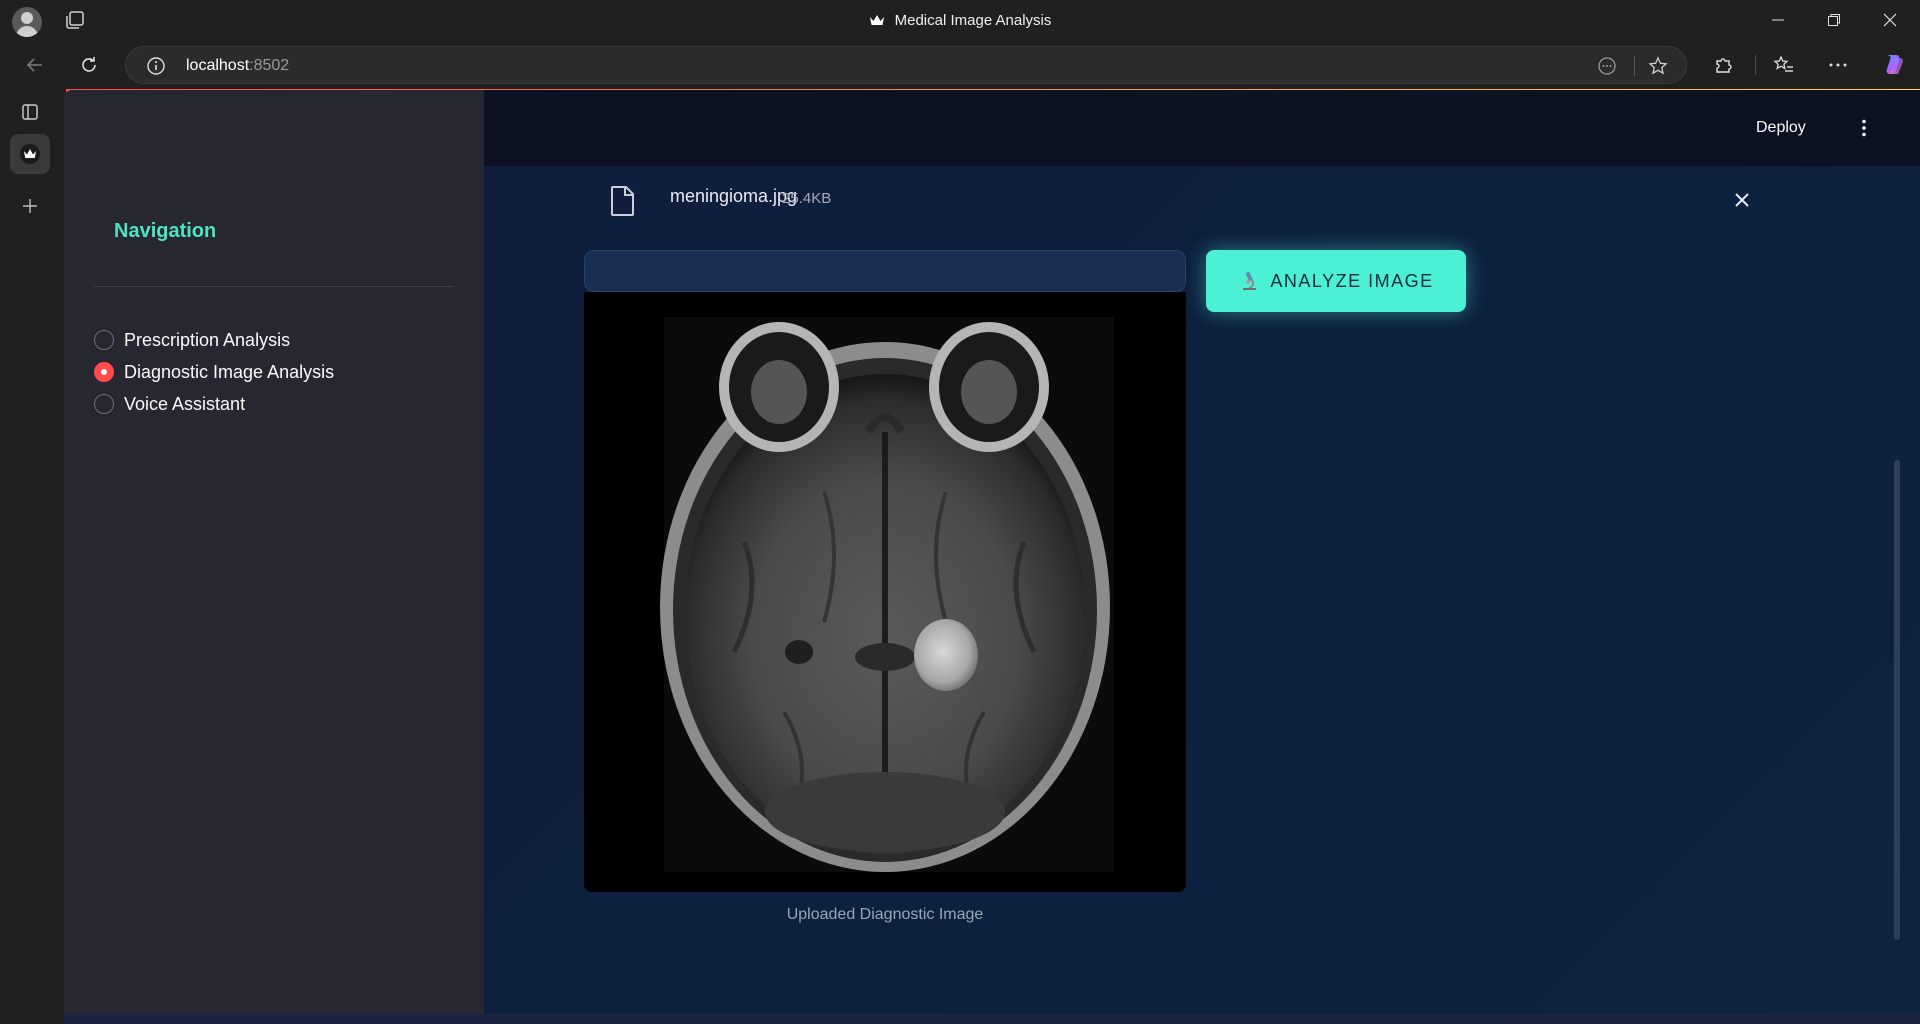 The image size is (1920, 1024). Describe the element at coordinates (165, 231) in the screenshot. I see `navigation-heading: Navigation` at that location.